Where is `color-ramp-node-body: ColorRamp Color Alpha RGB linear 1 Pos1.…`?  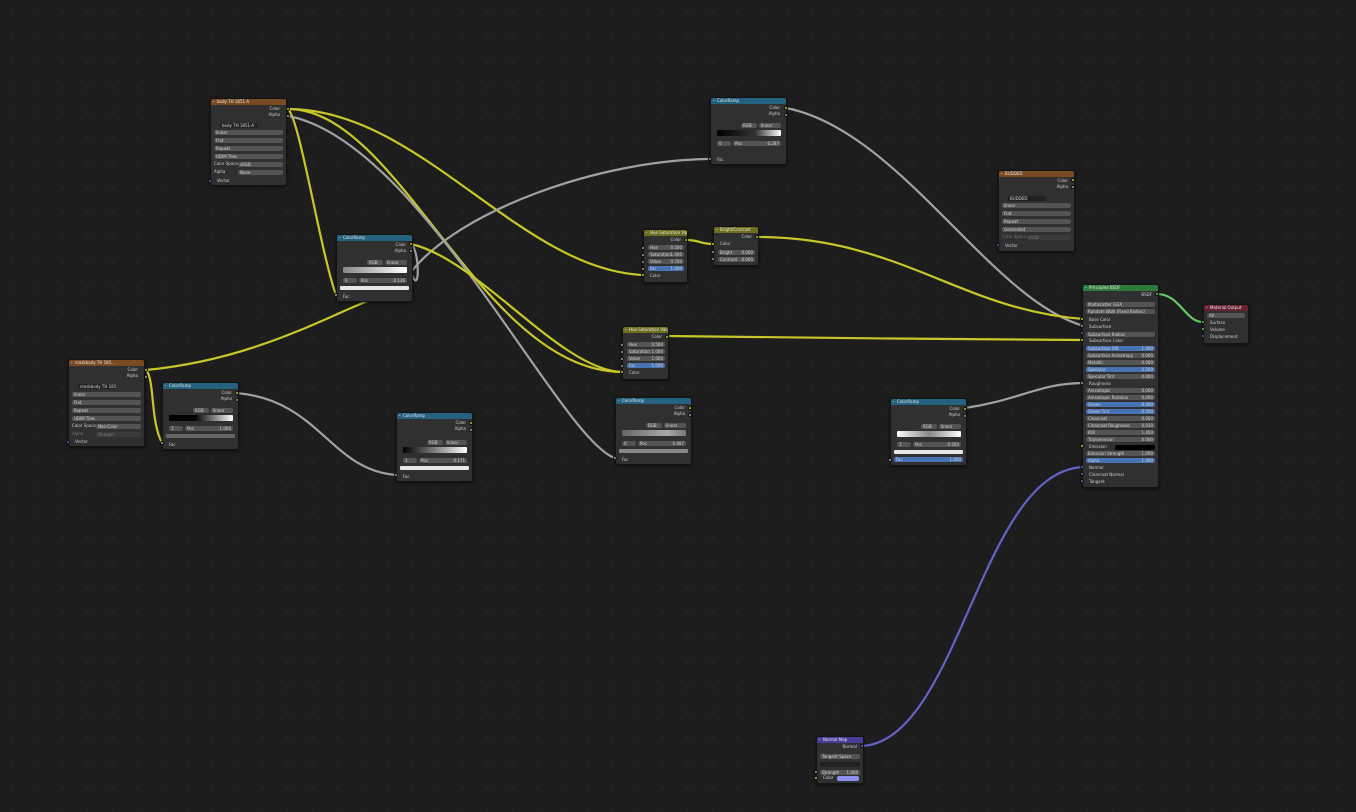
color-ramp-node-body: ColorRamp Color Alpha RGB linear 1 Pos1.… is located at coordinates (200, 416).